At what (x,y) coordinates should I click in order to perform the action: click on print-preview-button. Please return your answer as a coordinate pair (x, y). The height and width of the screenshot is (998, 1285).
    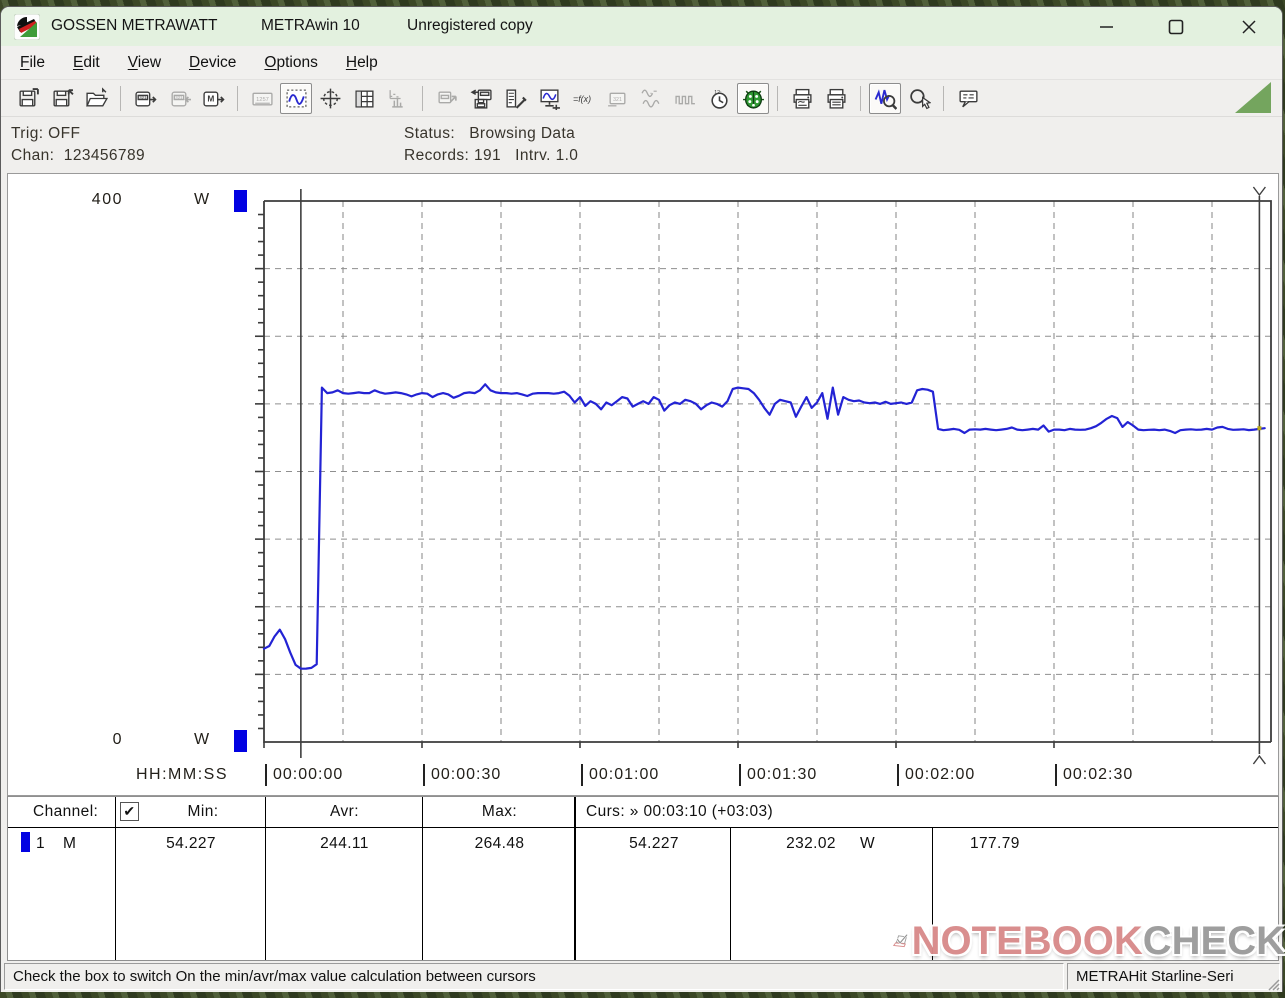
    Looking at the image, I should click on (802, 98).